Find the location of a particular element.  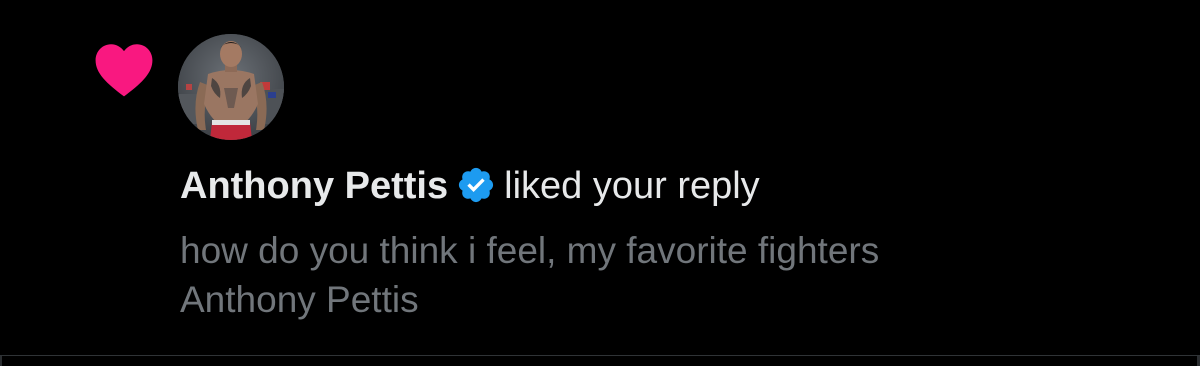

avatar is located at coordinates (231, 87).